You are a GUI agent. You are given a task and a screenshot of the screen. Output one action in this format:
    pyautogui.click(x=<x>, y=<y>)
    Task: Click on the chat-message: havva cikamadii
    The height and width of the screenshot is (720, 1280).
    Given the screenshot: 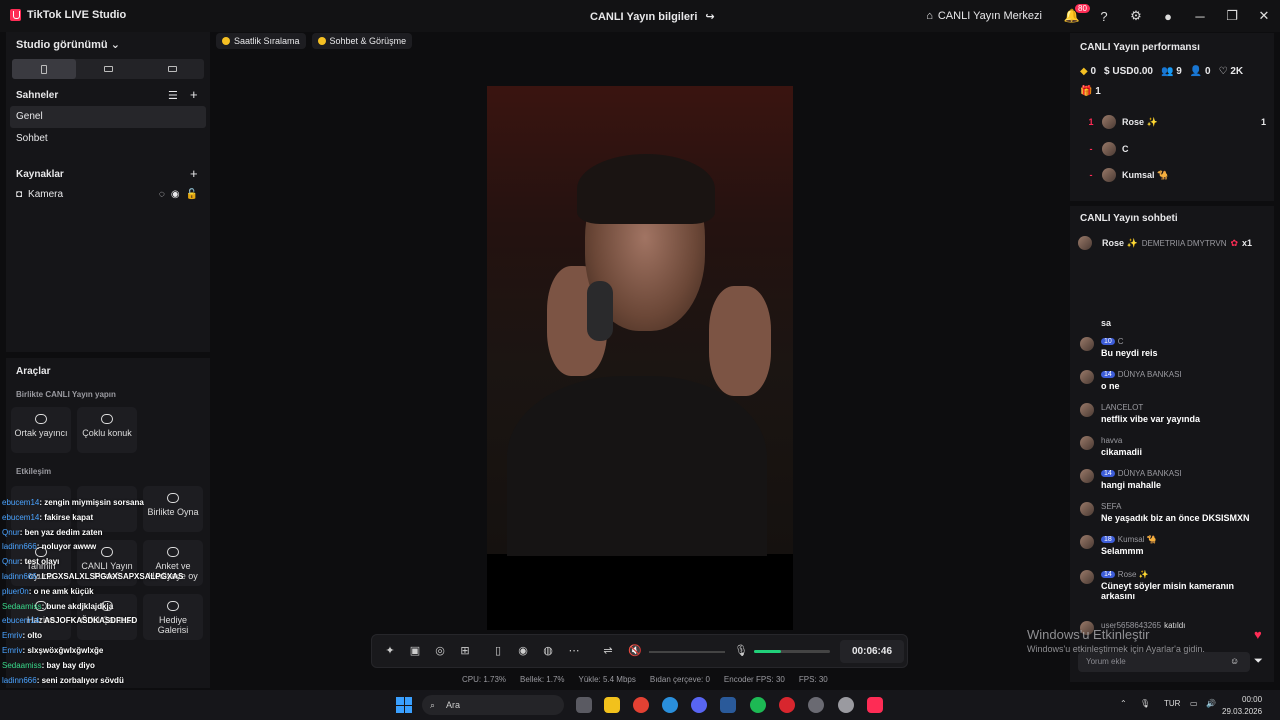 What is the action you would take?
    pyautogui.click(x=1173, y=446)
    